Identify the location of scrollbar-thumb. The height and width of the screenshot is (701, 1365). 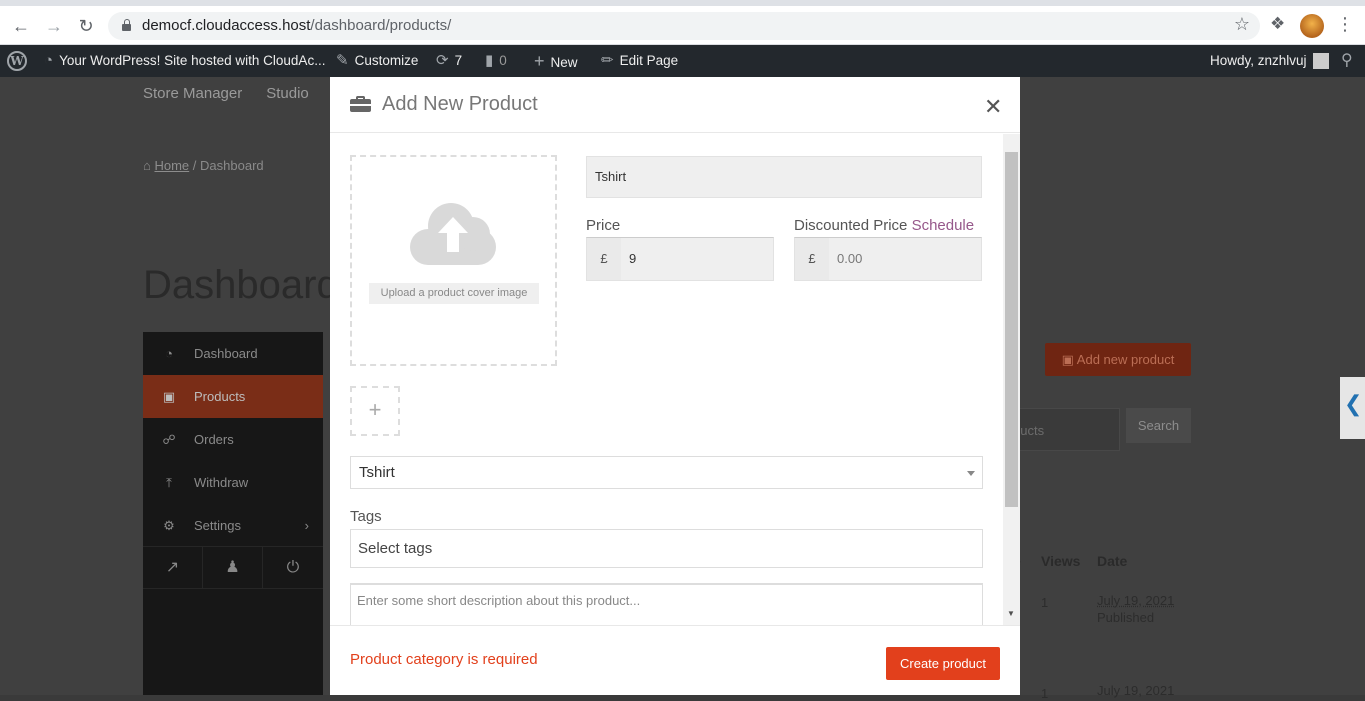
(1011, 329).